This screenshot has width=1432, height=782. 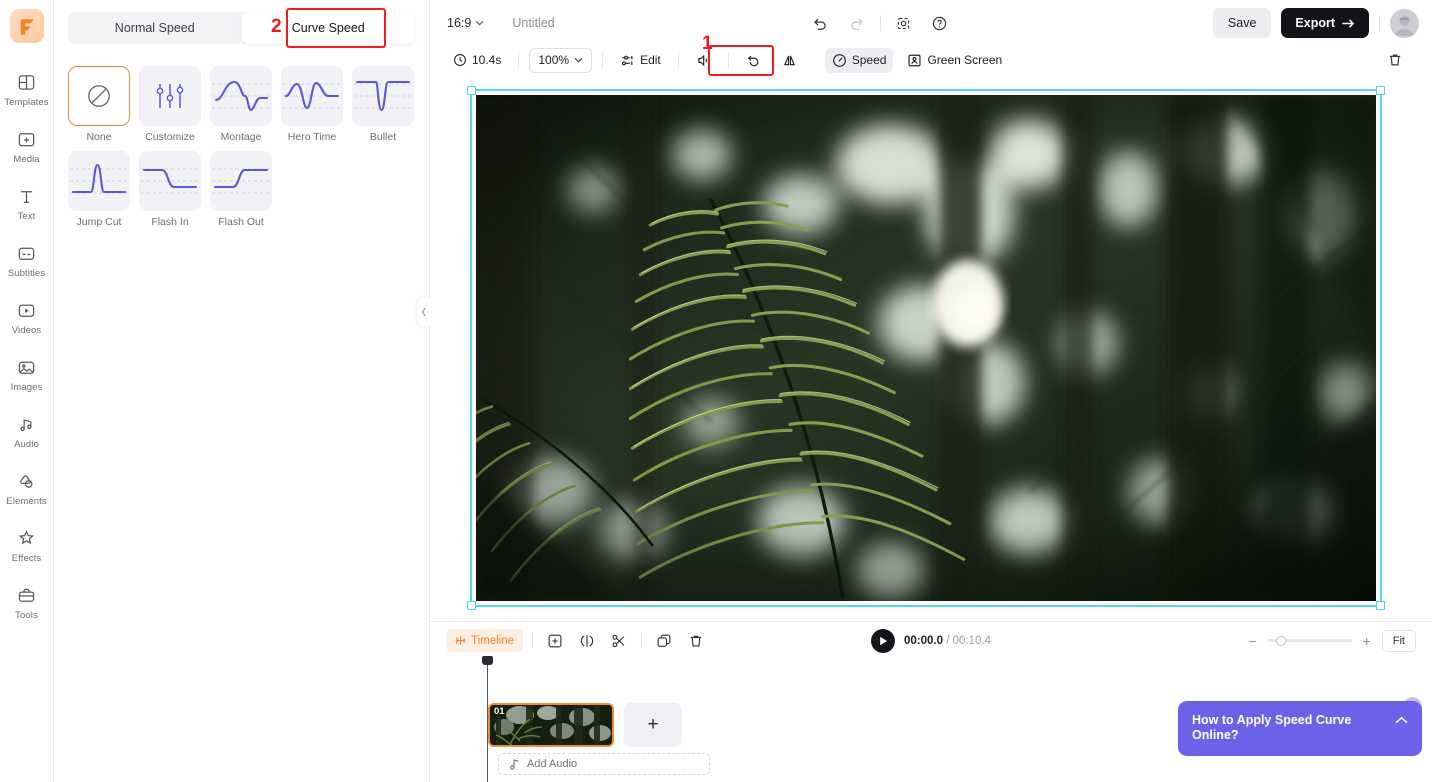 I want to click on preset-customize: Customize, so click(x=170, y=104).